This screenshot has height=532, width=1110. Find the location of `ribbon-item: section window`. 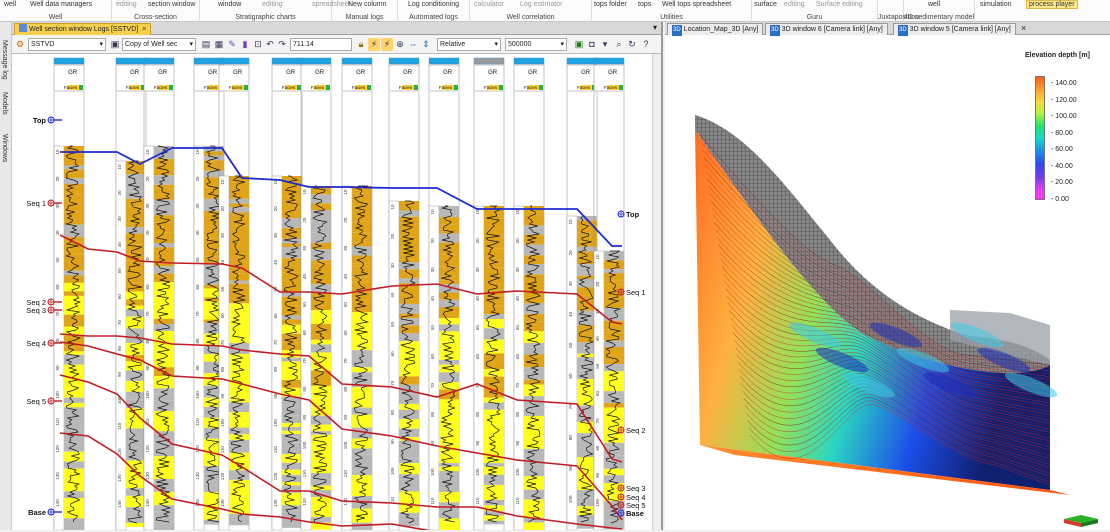

ribbon-item: section window is located at coordinates (171, 4).